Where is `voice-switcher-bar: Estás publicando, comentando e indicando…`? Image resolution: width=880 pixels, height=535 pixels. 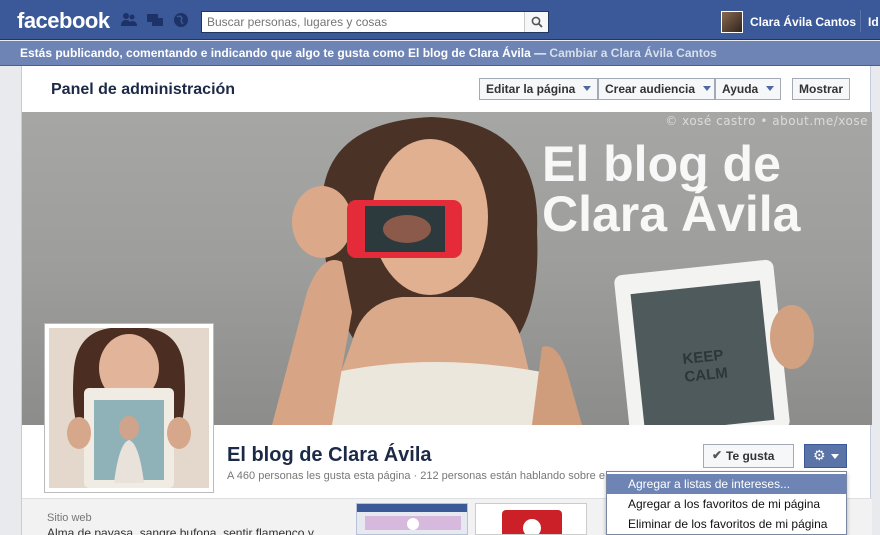
voice-switcher-bar: Estás publicando, comentando e indicando… is located at coordinates (440, 53).